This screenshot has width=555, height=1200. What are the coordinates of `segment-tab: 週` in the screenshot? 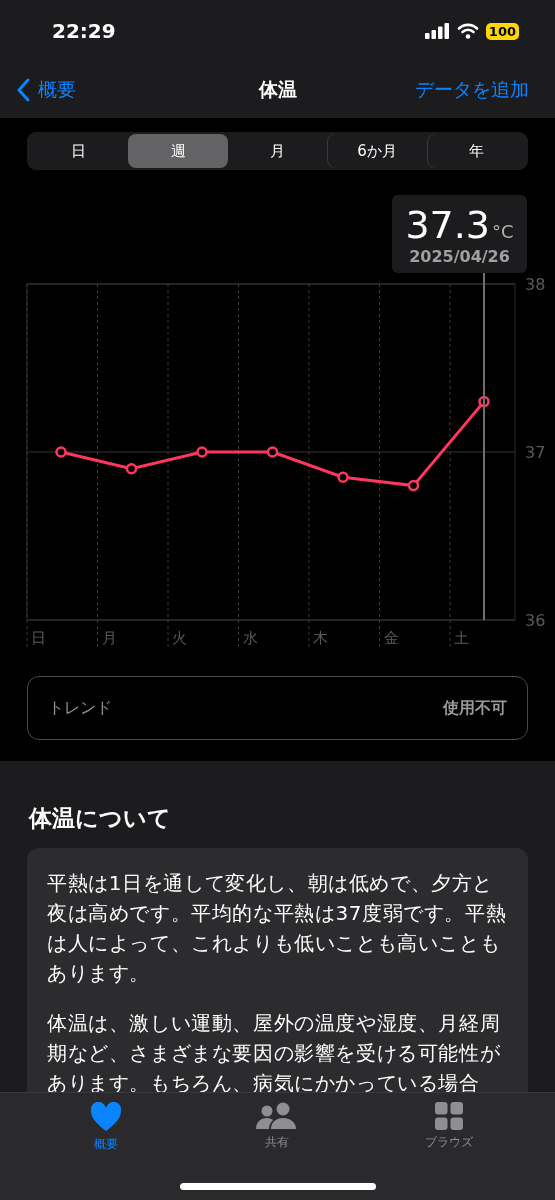 It's located at (178, 151).